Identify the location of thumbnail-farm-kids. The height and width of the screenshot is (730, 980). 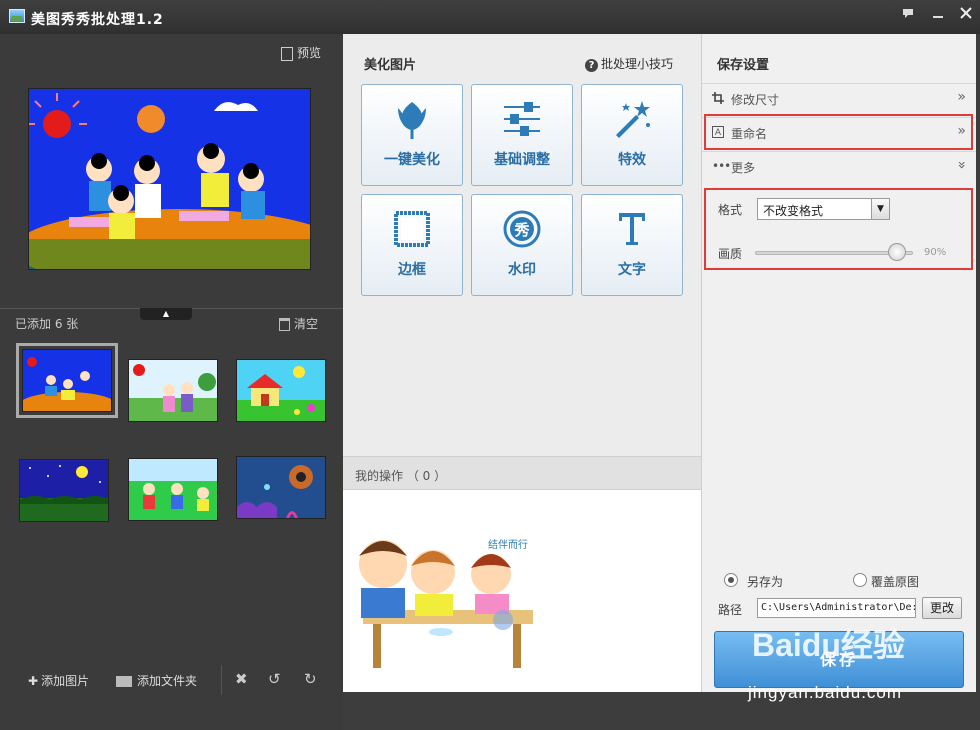
(173, 390).